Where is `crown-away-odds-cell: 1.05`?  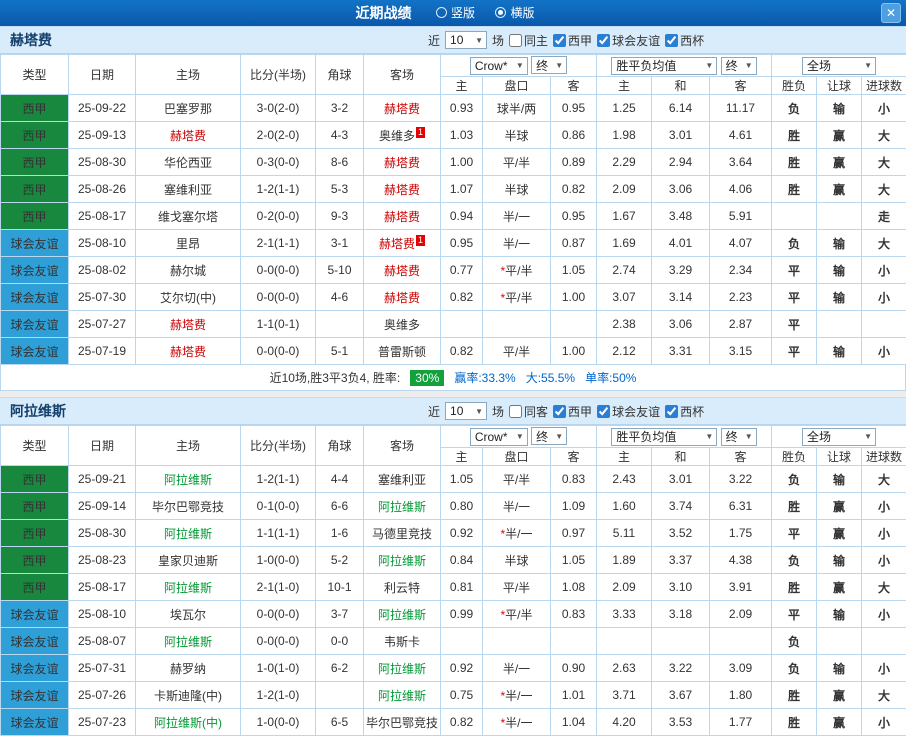 crown-away-odds-cell: 1.05 is located at coordinates (573, 270).